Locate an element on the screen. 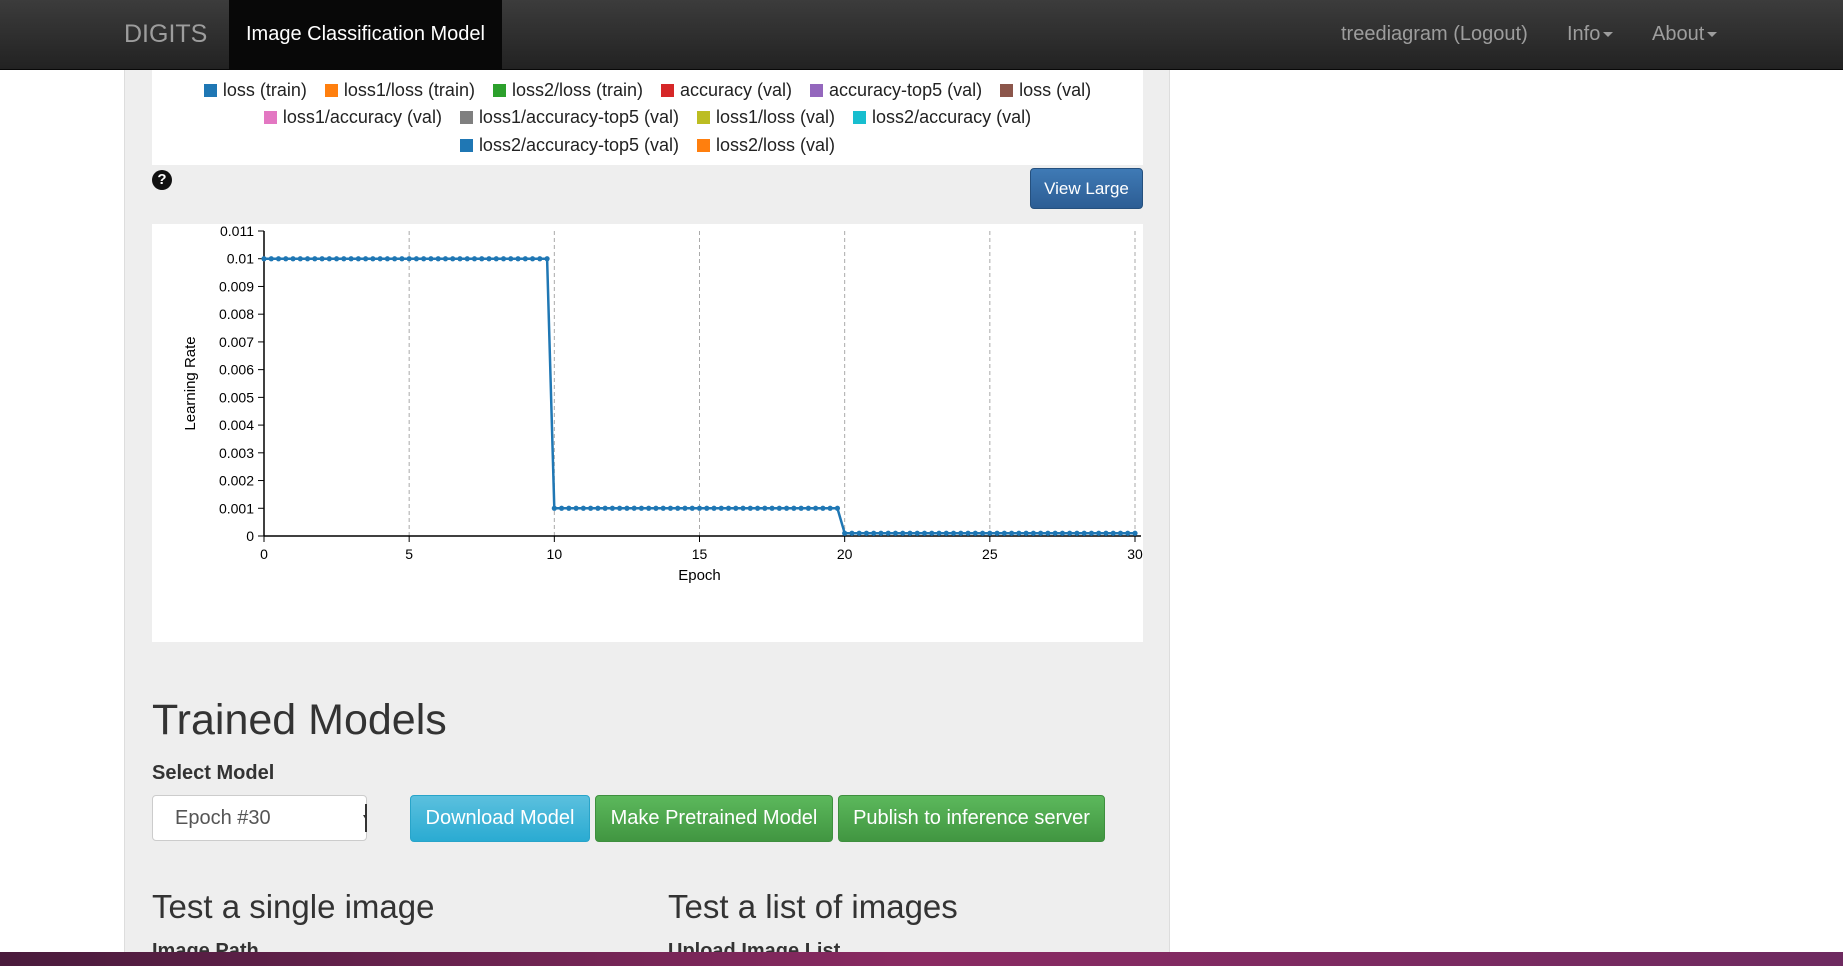 This screenshot has height=966, width=1843. make-pretrained-button: Make Pretrained Model is located at coordinates (714, 818).